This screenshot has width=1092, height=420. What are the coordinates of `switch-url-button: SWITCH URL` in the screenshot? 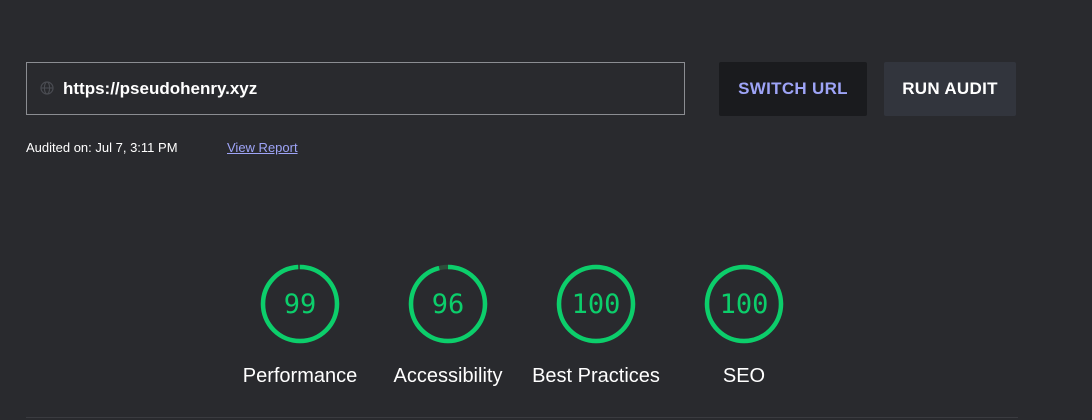 It's located at (793, 89).